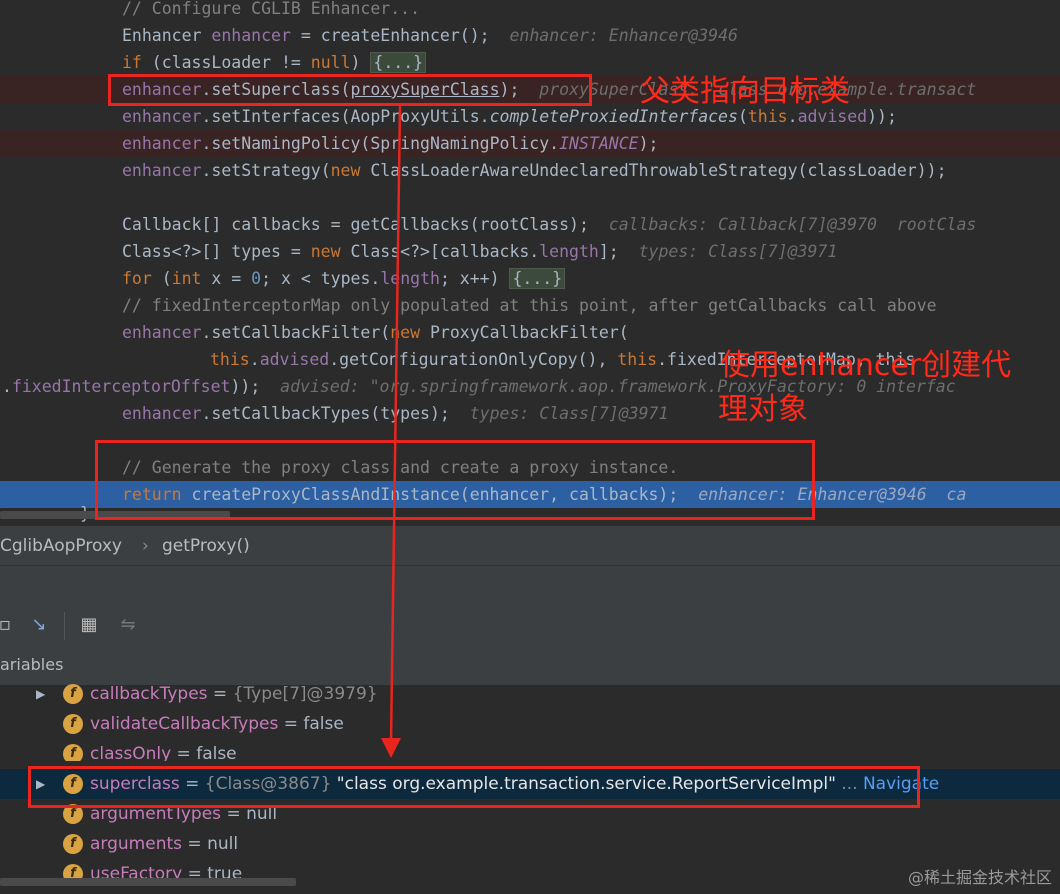 The width and height of the screenshot is (1060, 894). I want to click on annotation-arrow, so click(391, 431).